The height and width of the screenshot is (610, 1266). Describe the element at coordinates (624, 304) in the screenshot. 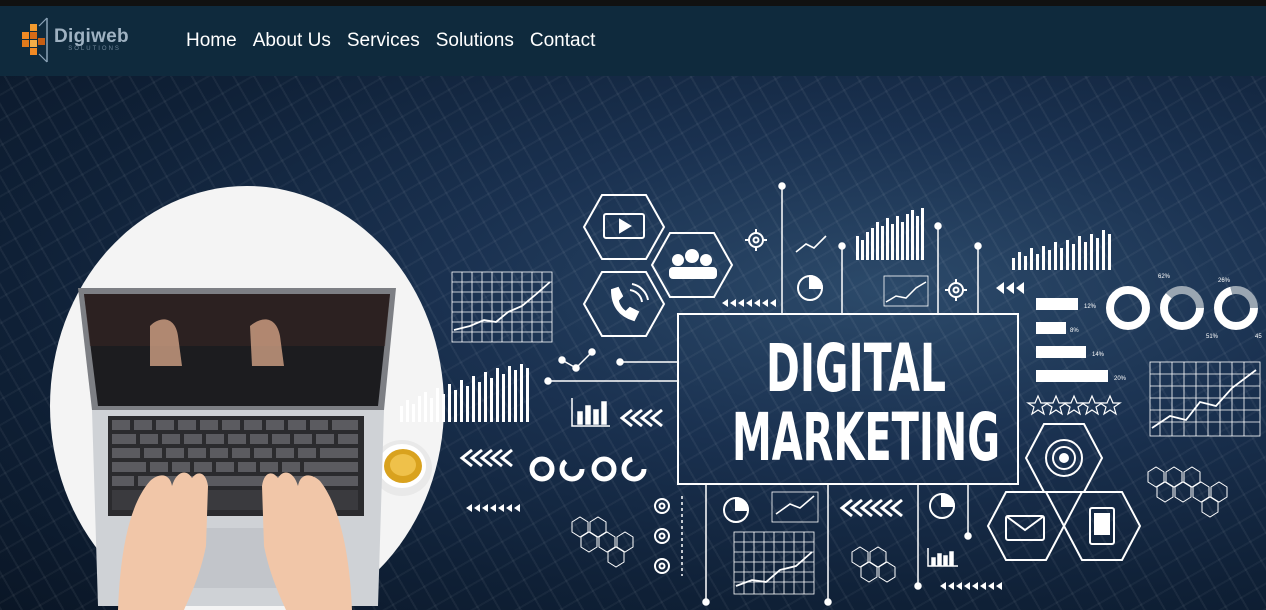

I see `phone-call-icon` at that location.